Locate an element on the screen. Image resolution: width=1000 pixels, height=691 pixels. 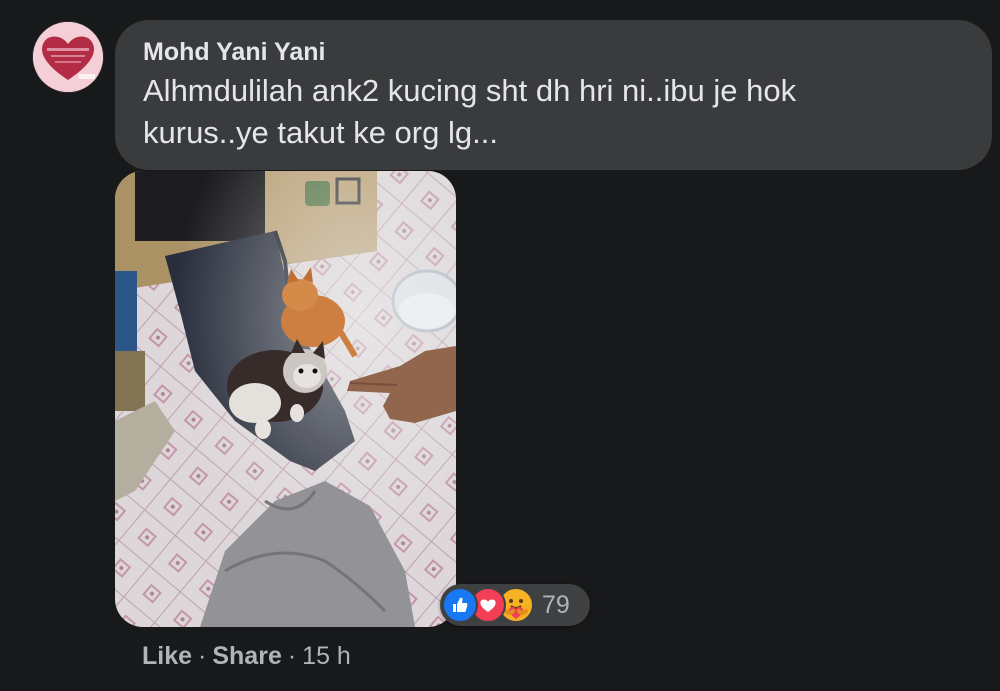
like-icon is located at coordinates (460, 605).